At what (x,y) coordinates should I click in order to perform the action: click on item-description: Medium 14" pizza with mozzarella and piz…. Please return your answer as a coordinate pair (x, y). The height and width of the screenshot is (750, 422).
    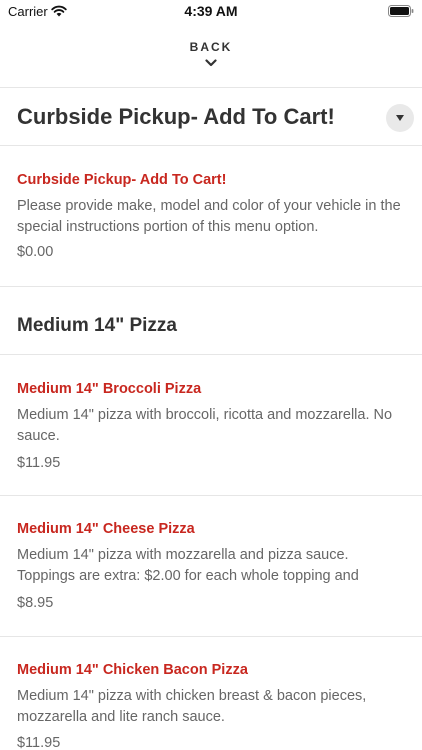
    Looking at the image, I should click on (188, 565).